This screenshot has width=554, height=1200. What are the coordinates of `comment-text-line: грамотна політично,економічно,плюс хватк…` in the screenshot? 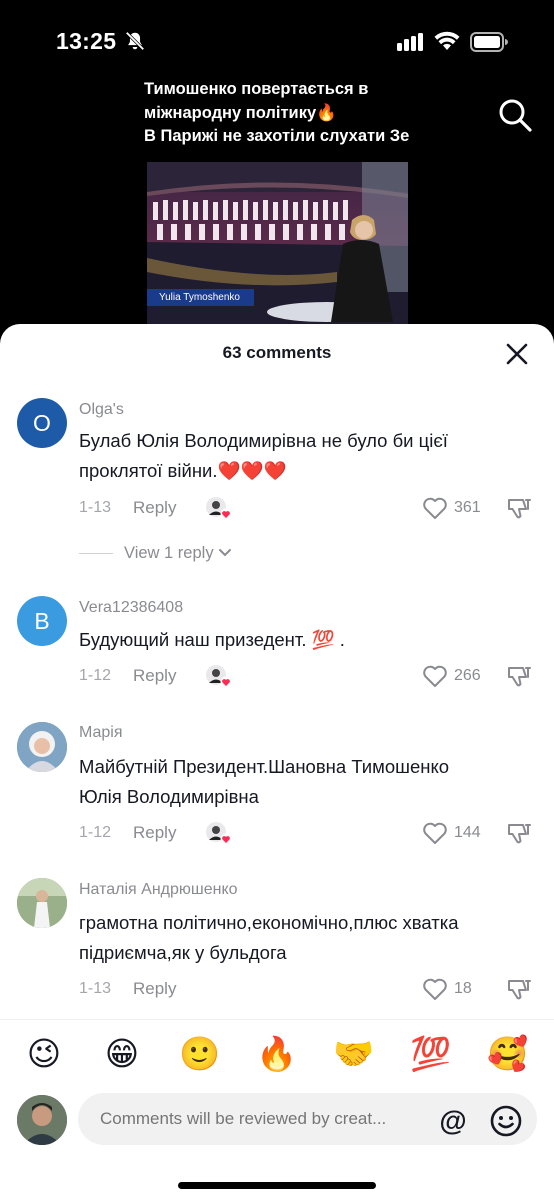 It's located at (269, 922).